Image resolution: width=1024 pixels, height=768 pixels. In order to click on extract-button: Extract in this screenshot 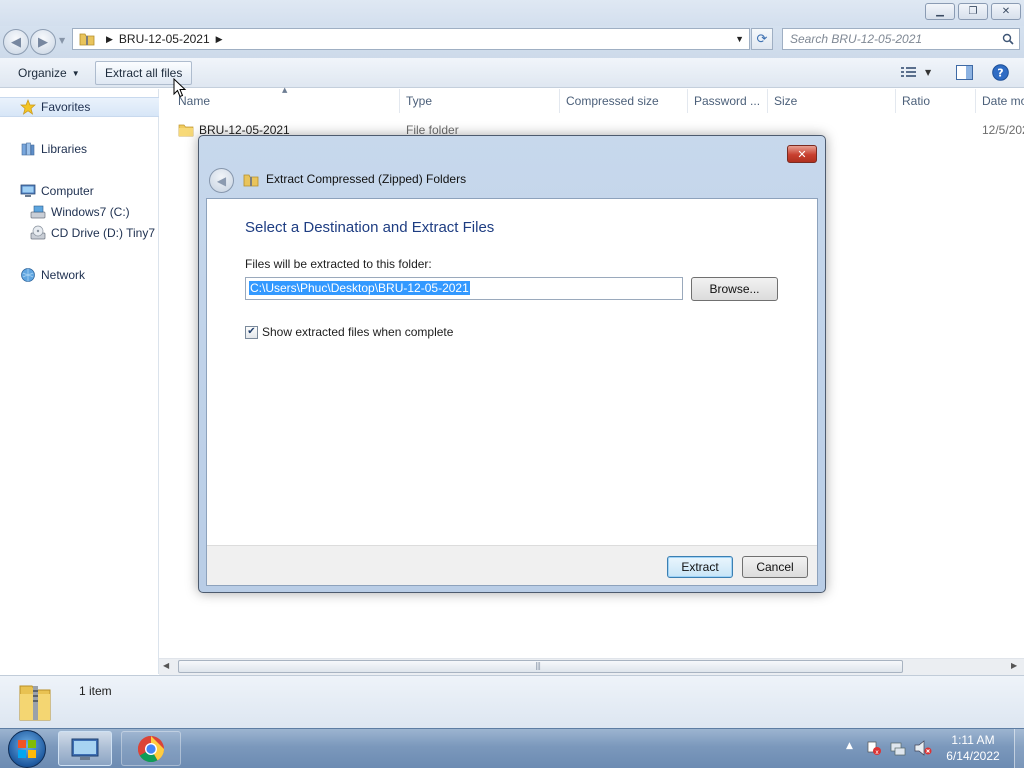, I will do `click(700, 567)`.